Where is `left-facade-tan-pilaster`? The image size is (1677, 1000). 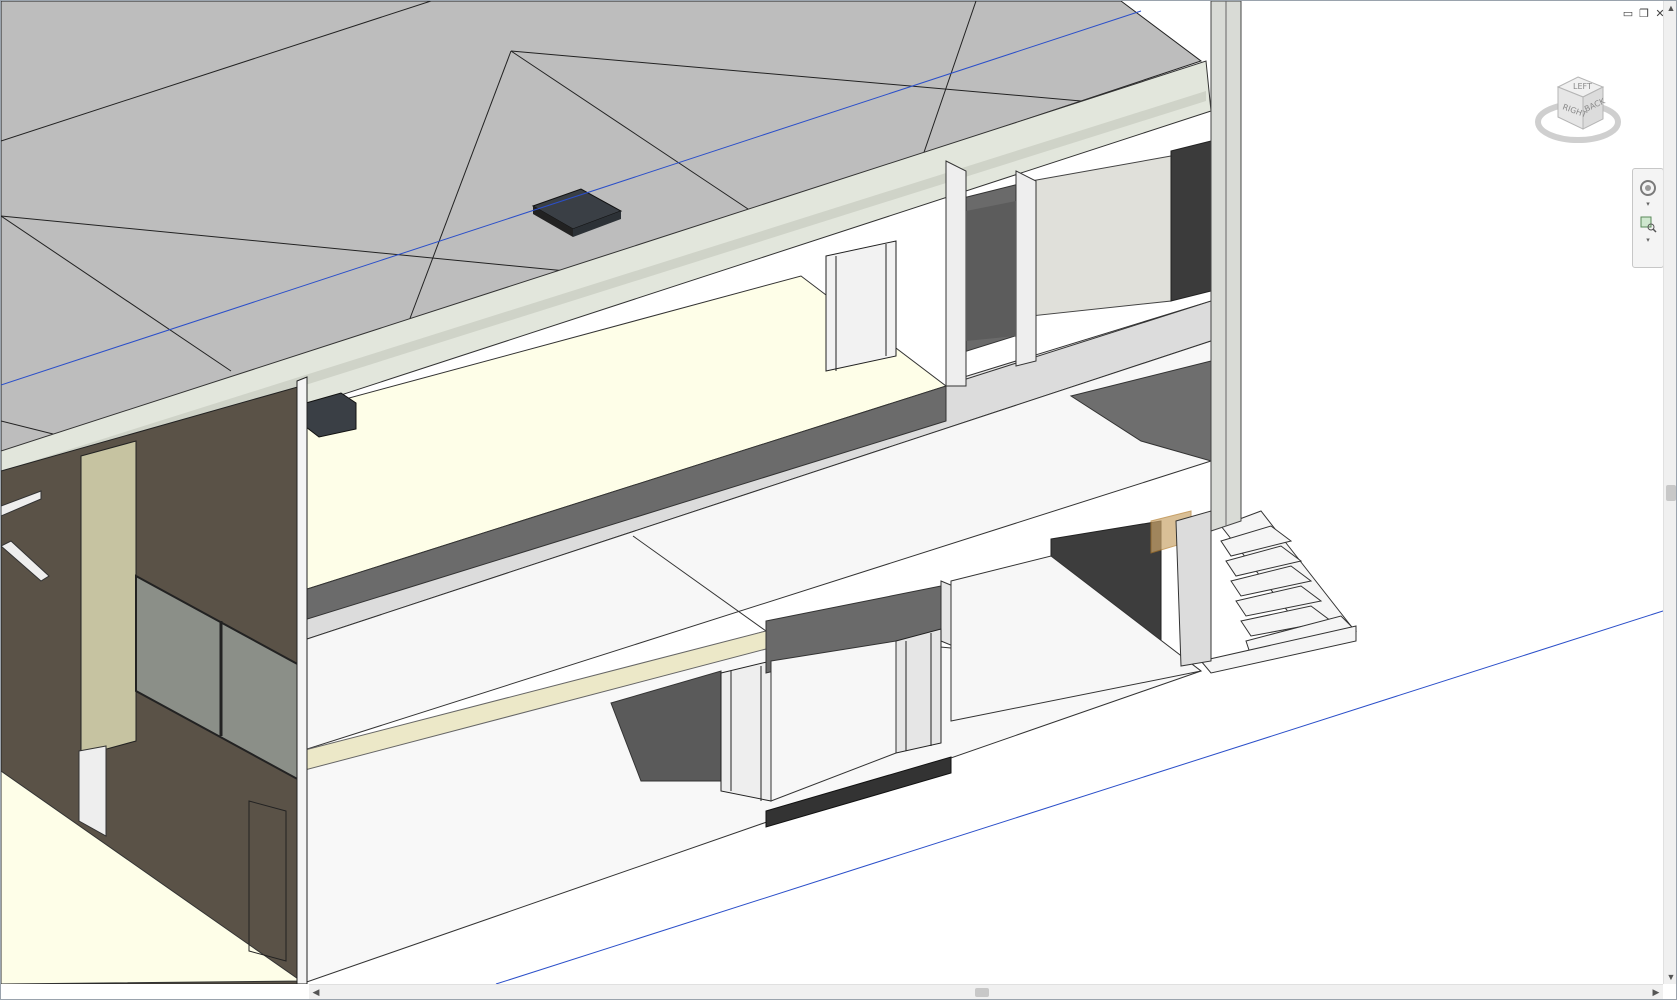
left-facade-tan-pilaster is located at coordinates (108, 598).